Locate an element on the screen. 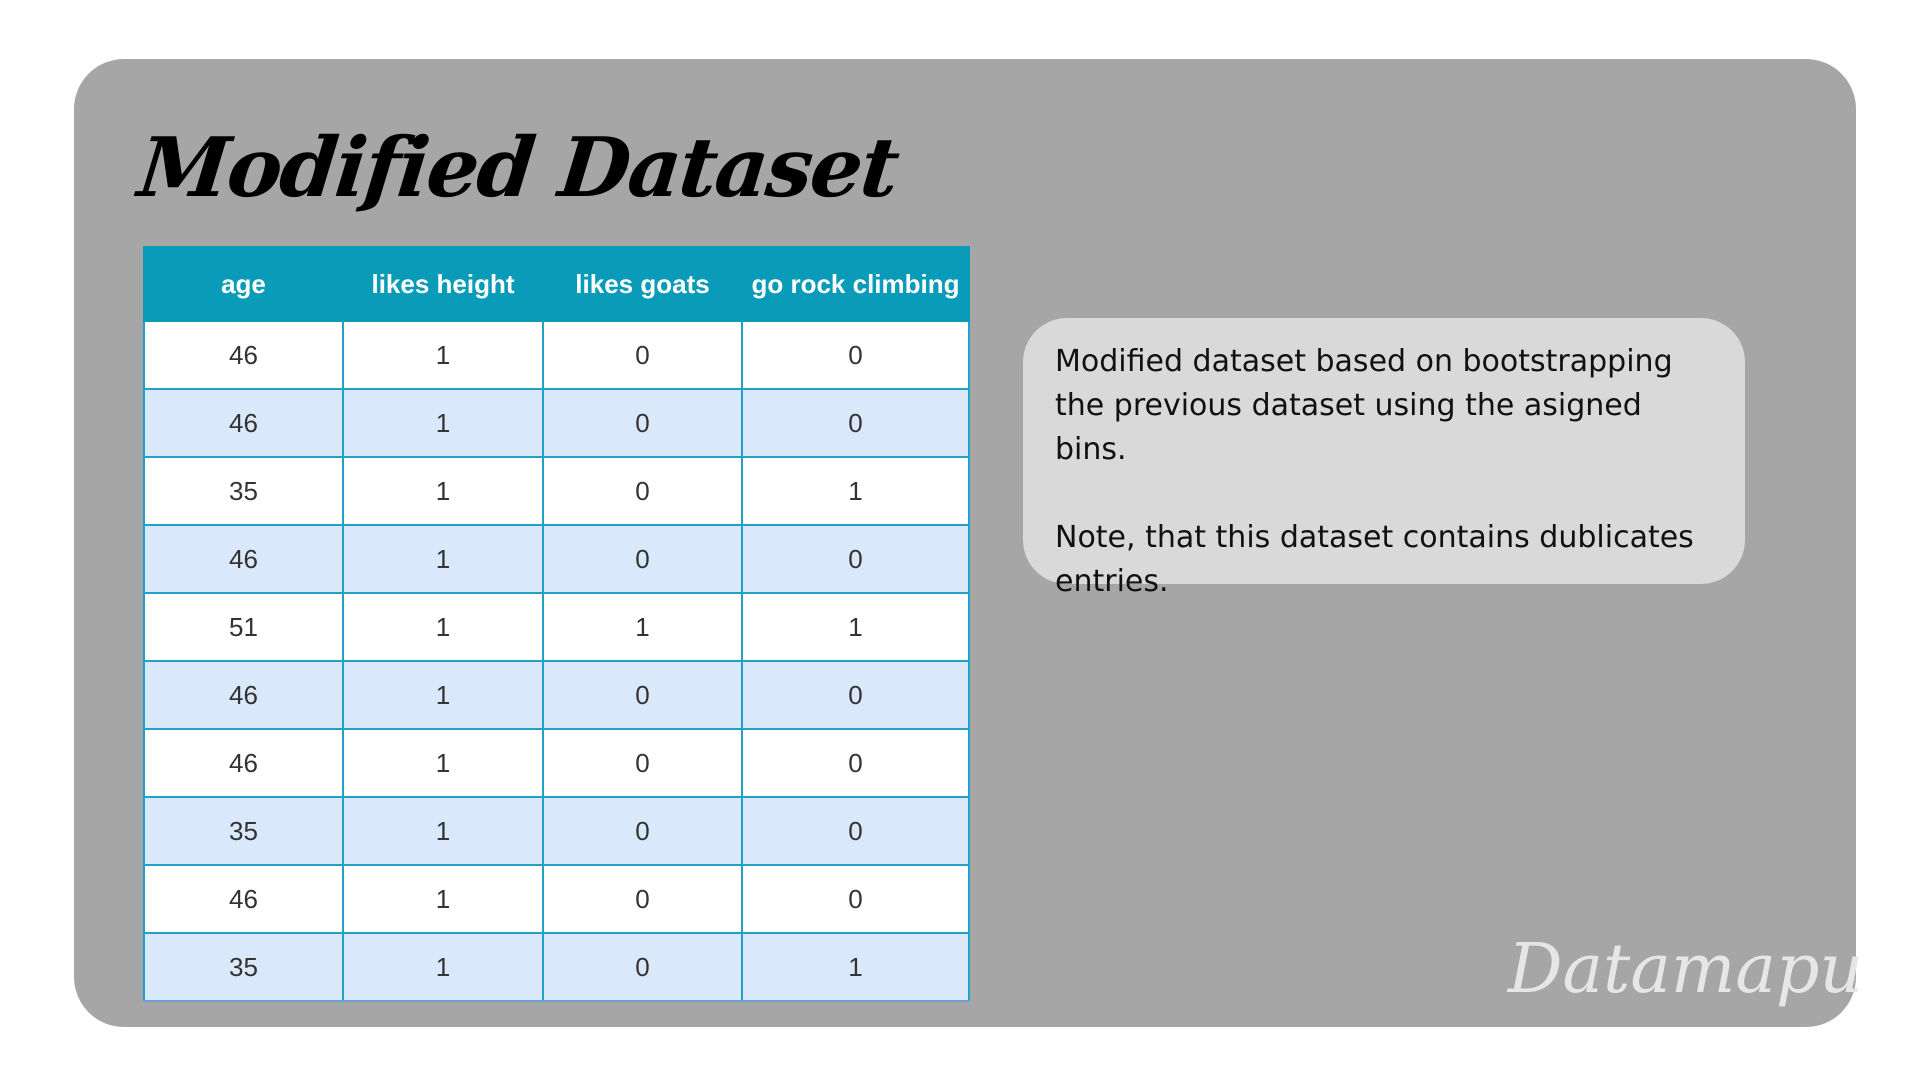  brand-watermark: Datamapu is located at coordinates (1686, 969).